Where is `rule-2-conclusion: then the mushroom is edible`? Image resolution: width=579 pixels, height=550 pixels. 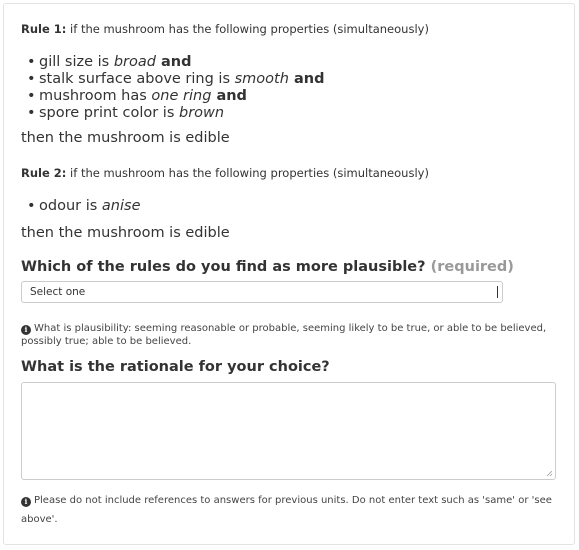
rule-2-conclusion: then the mushroom is edible is located at coordinates (125, 233).